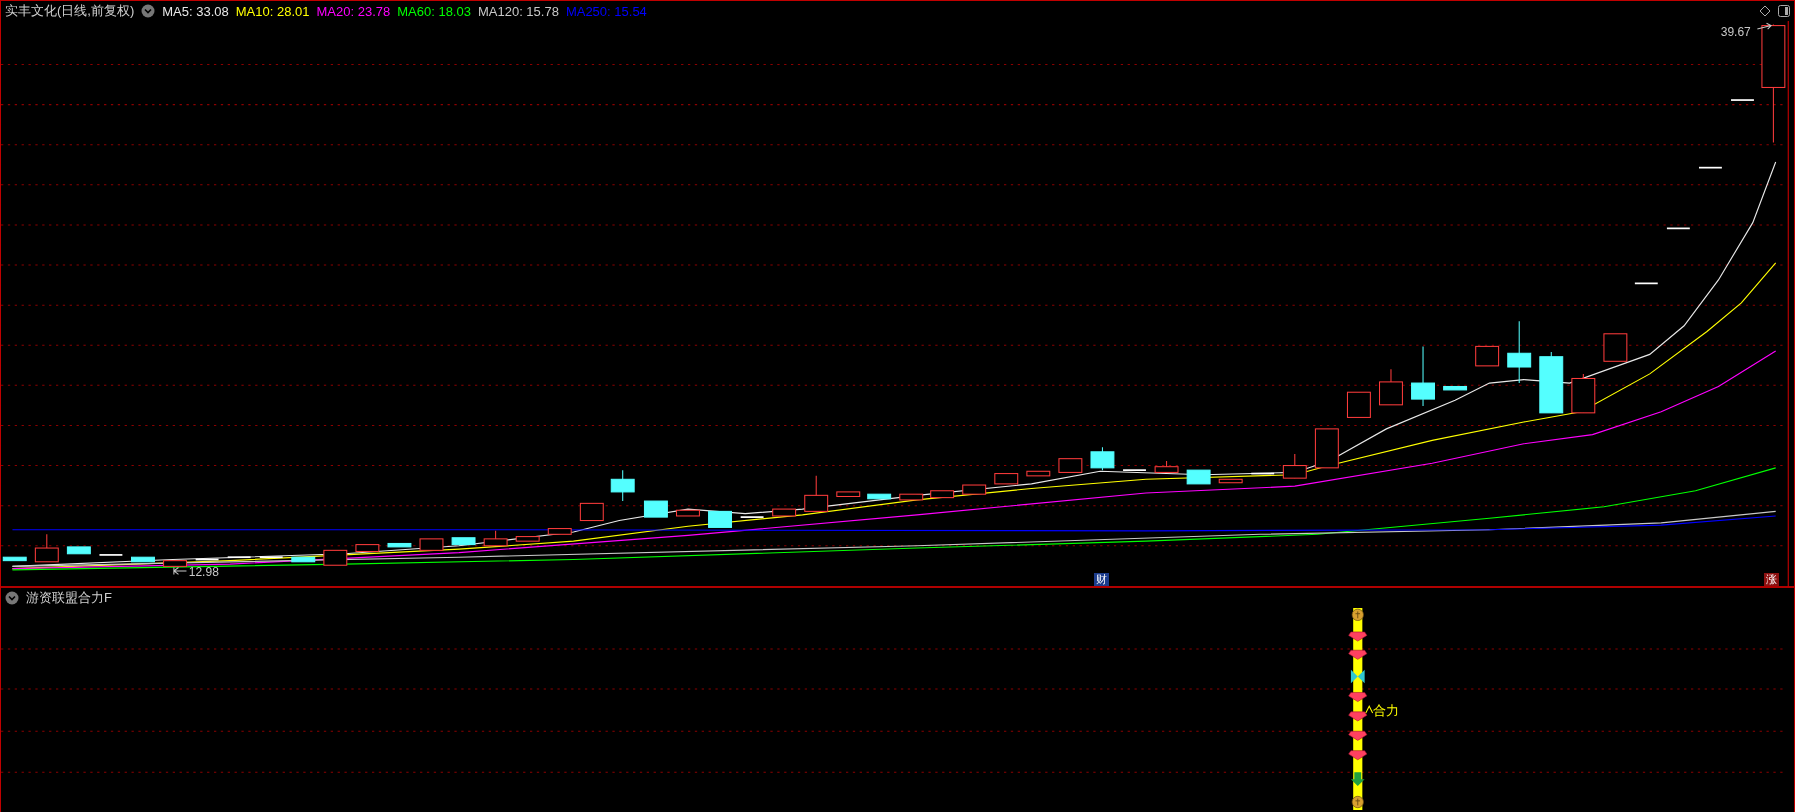  I want to click on high-price-label: 39.67, so click(1735, 31).